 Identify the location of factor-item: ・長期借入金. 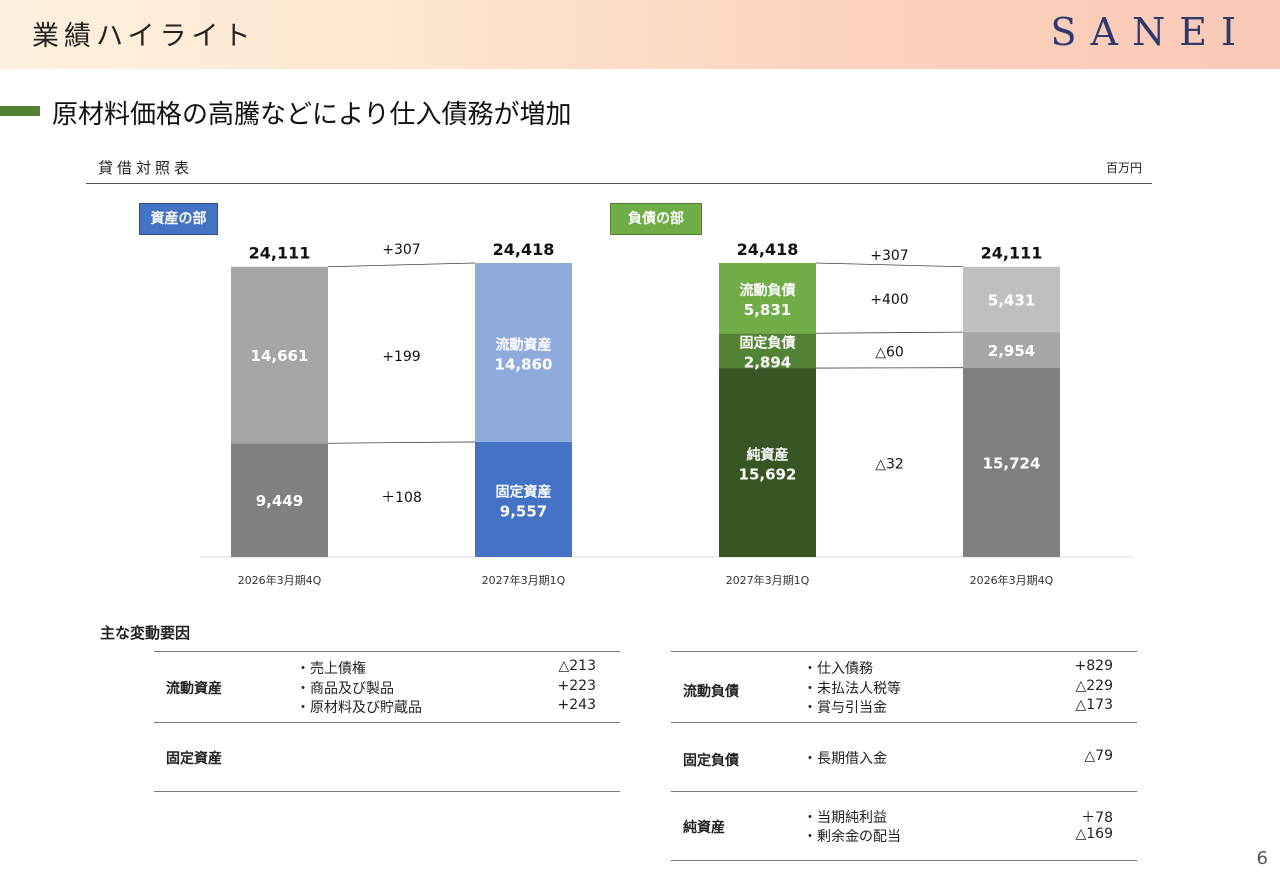
(845, 759).